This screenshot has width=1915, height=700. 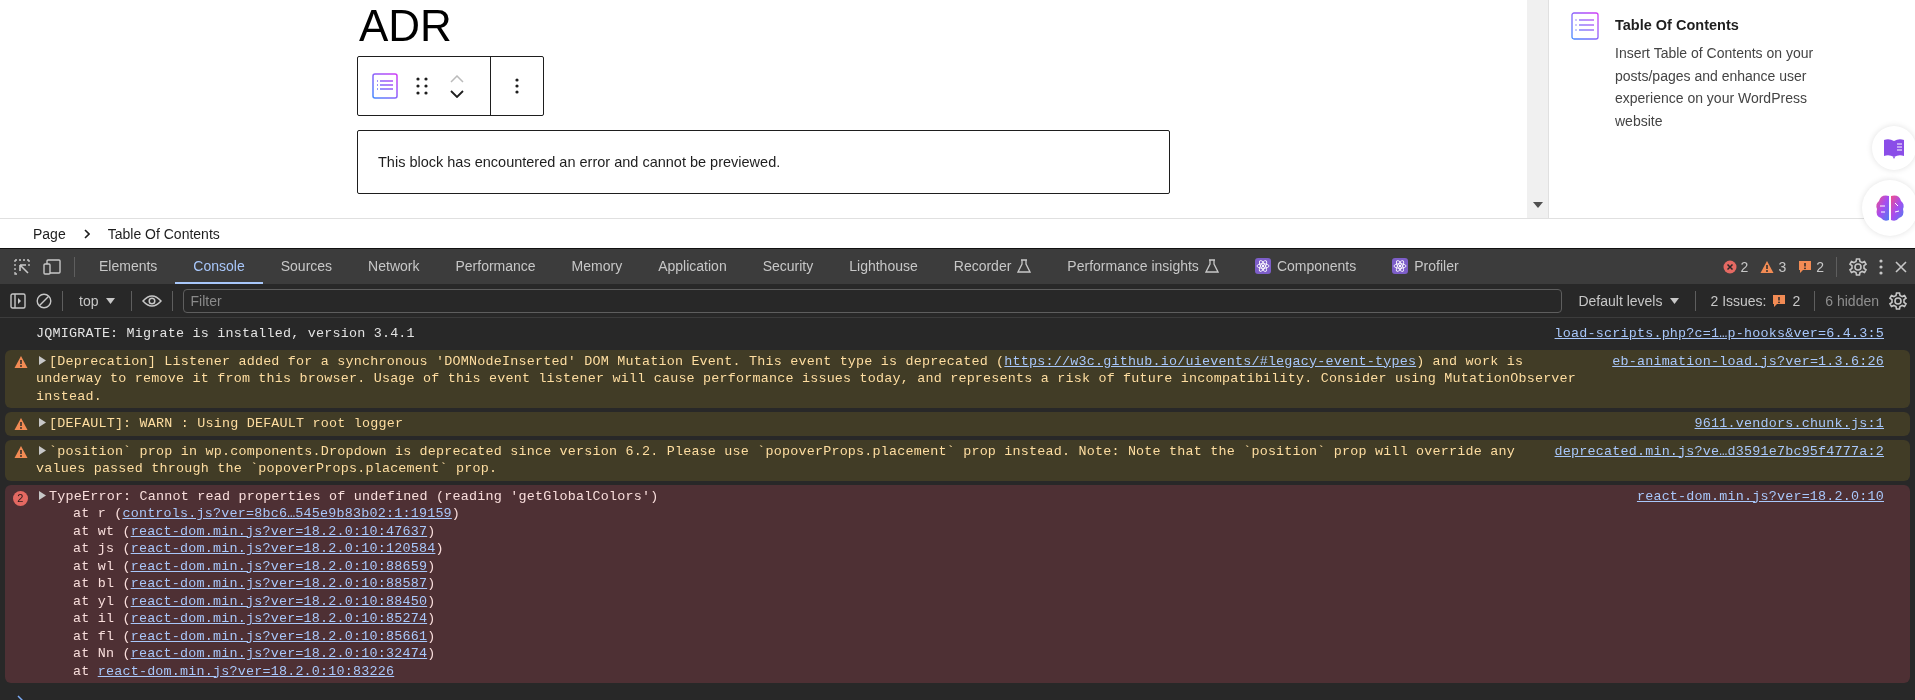 I want to click on source-link: react-dom.min.js?ver=18.2.0:10, so click(x=1760, y=496).